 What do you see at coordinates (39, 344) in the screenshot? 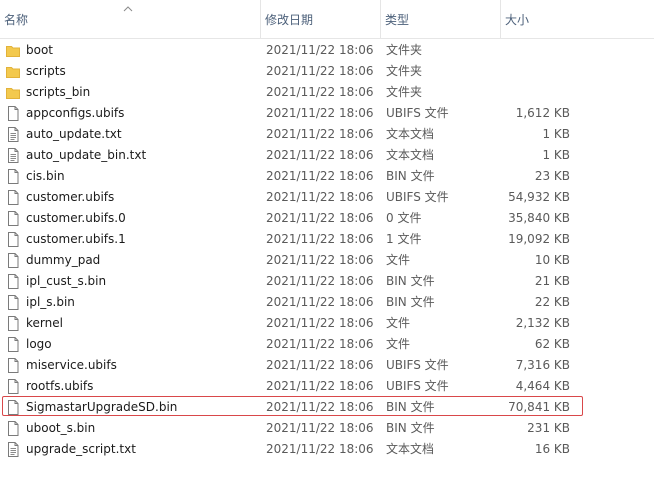
I see `file-name: logo` at bounding box center [39, 344].